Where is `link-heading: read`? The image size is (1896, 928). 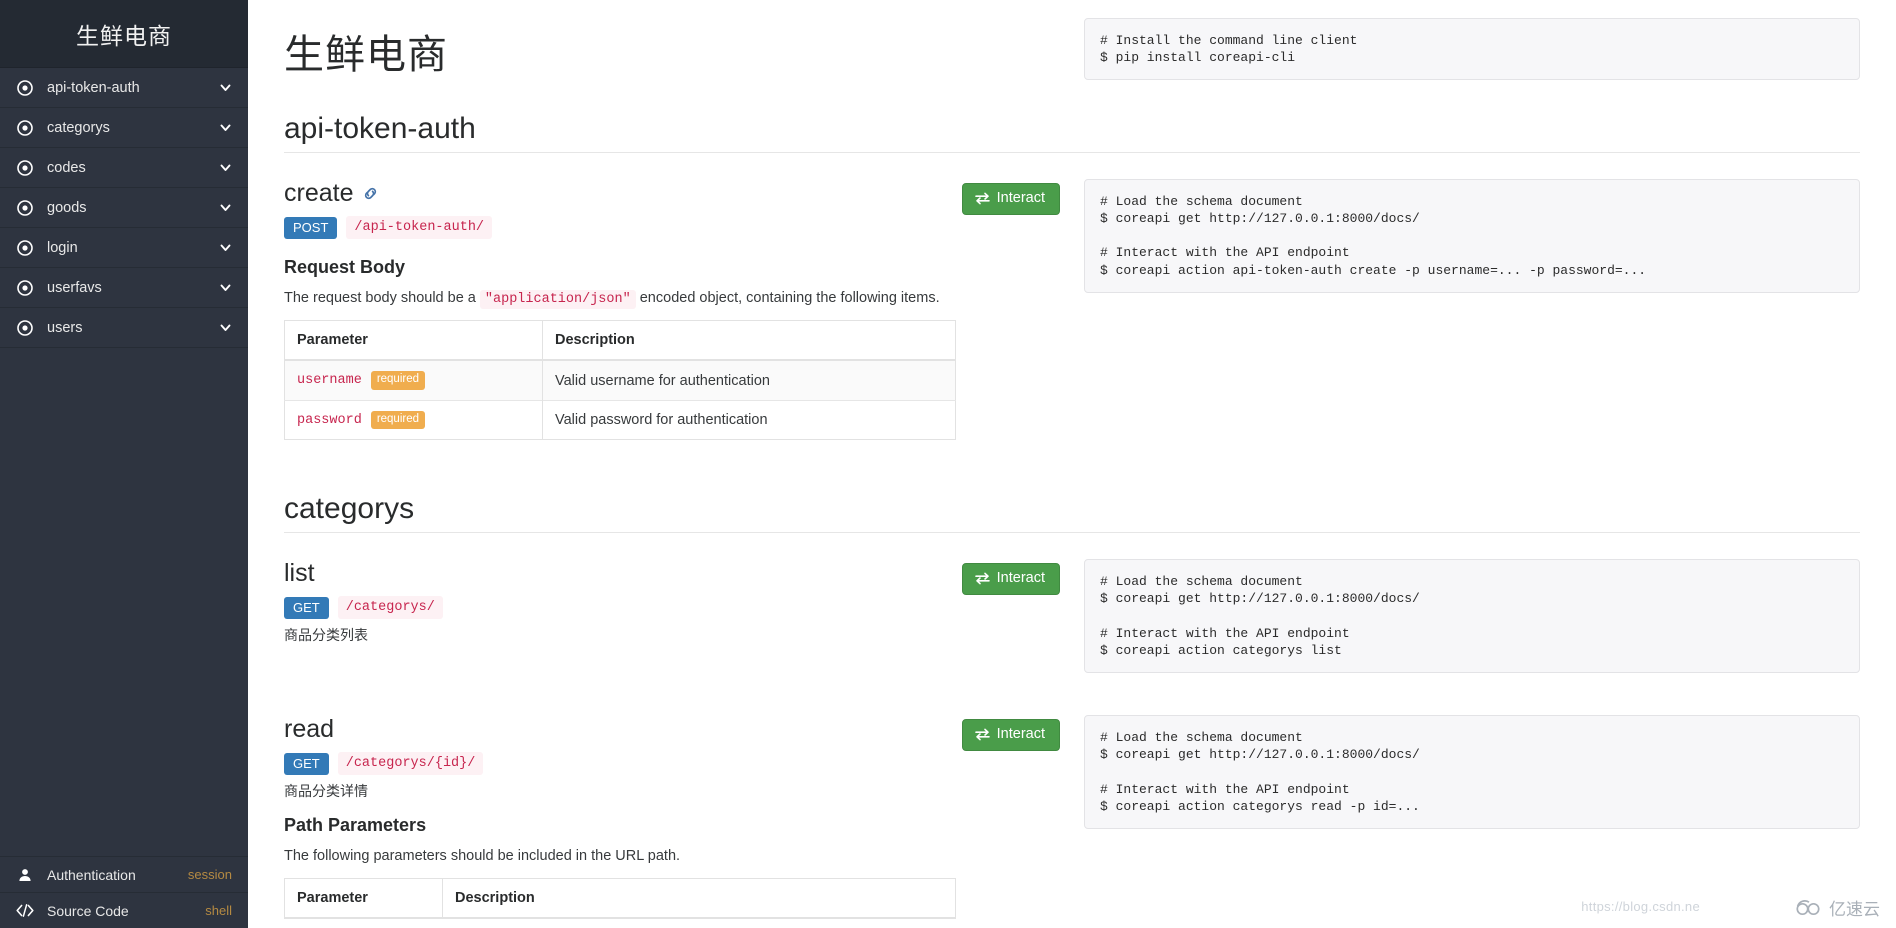 link-heading: read is located at coordinates (623, 729).